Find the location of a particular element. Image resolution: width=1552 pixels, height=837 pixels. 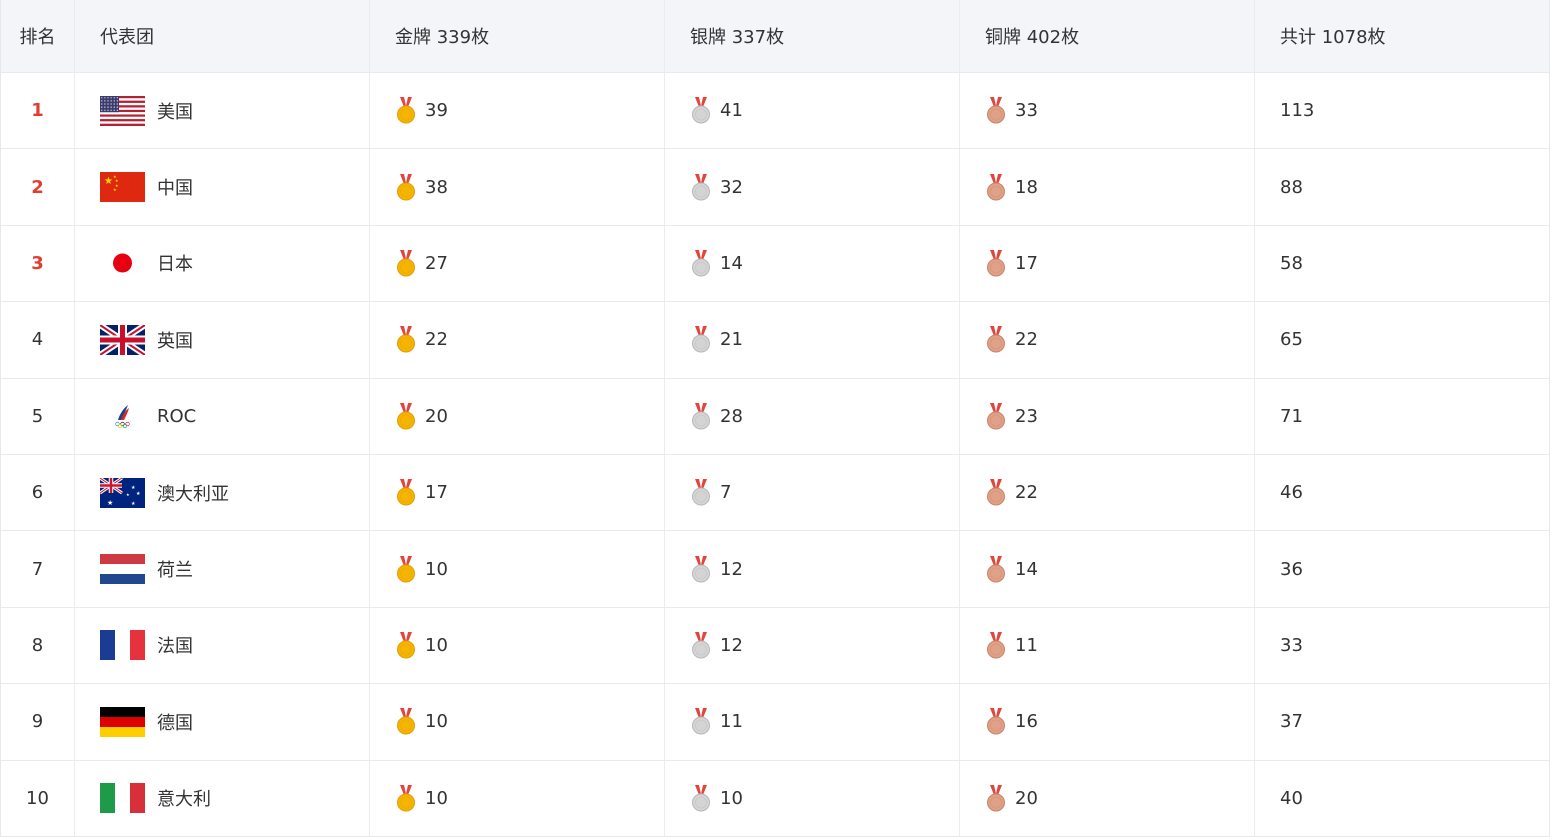

team-name: 澳大利亚 is located at coordinates (193, 493).